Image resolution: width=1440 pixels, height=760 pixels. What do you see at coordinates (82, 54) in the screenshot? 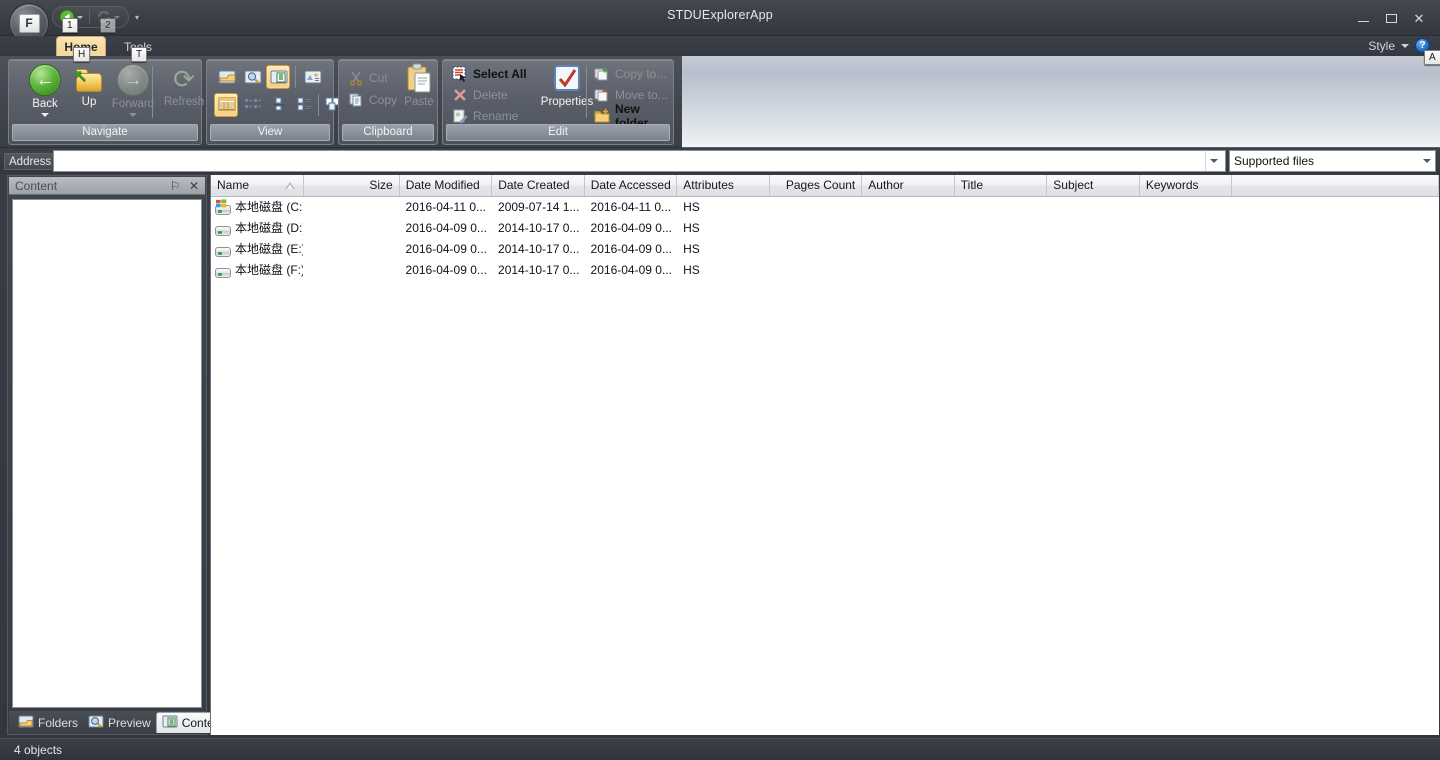
I see `keytip-tab-home: H` at bounding box center [82, 54].